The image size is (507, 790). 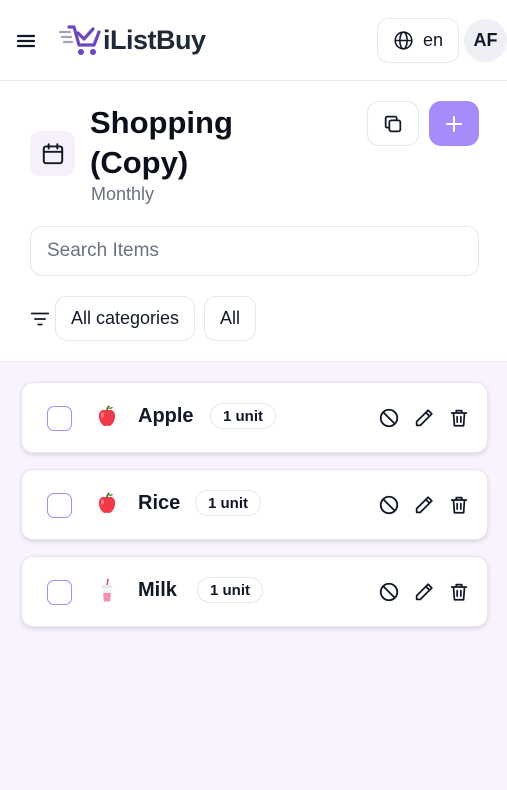 I want to click on item-name: Rice, so click(x=159, y=503).